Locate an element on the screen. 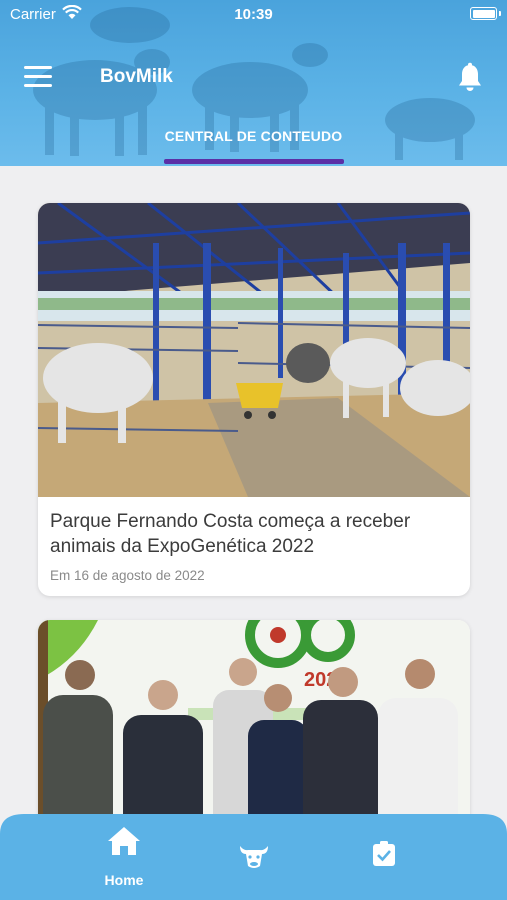  home-icon is located at coordinates (124, 841).